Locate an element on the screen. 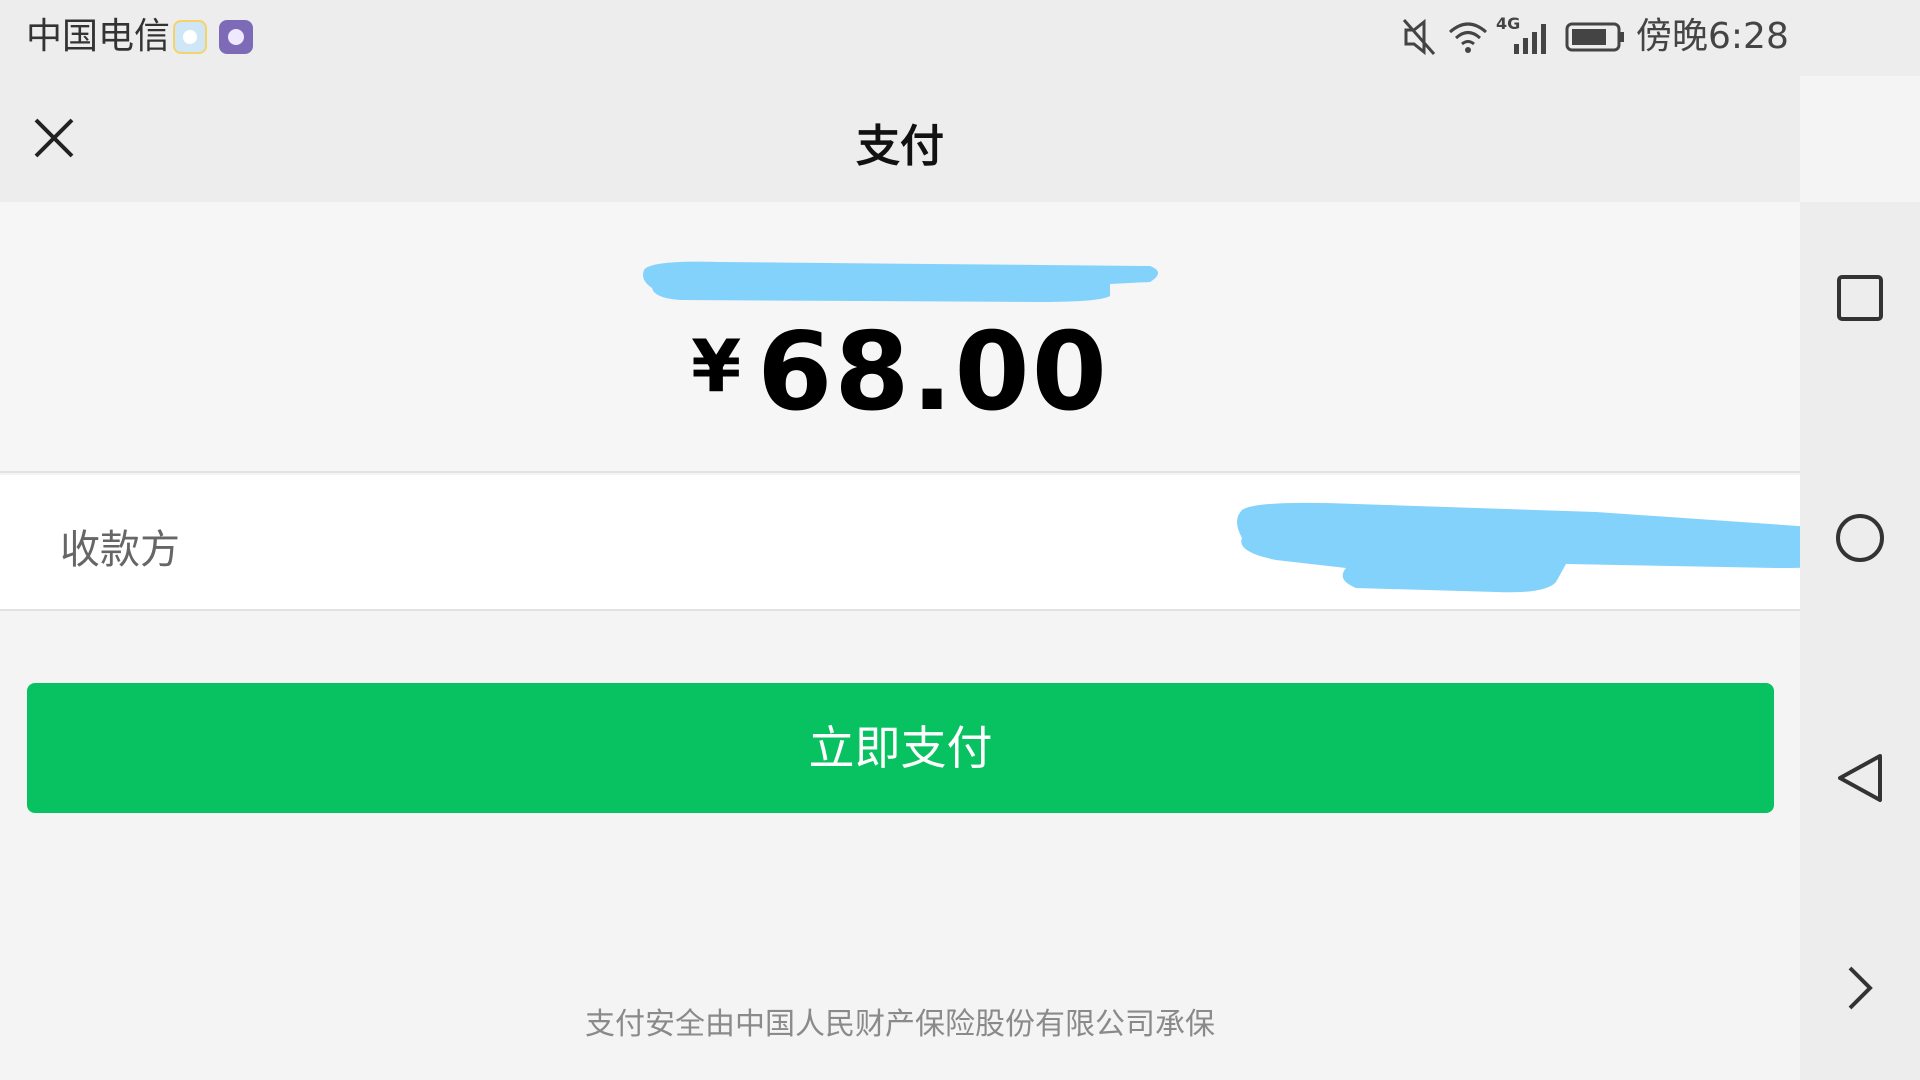 The image size is (1920, 1080). battery-icon is located at coordinates (1594, 37).